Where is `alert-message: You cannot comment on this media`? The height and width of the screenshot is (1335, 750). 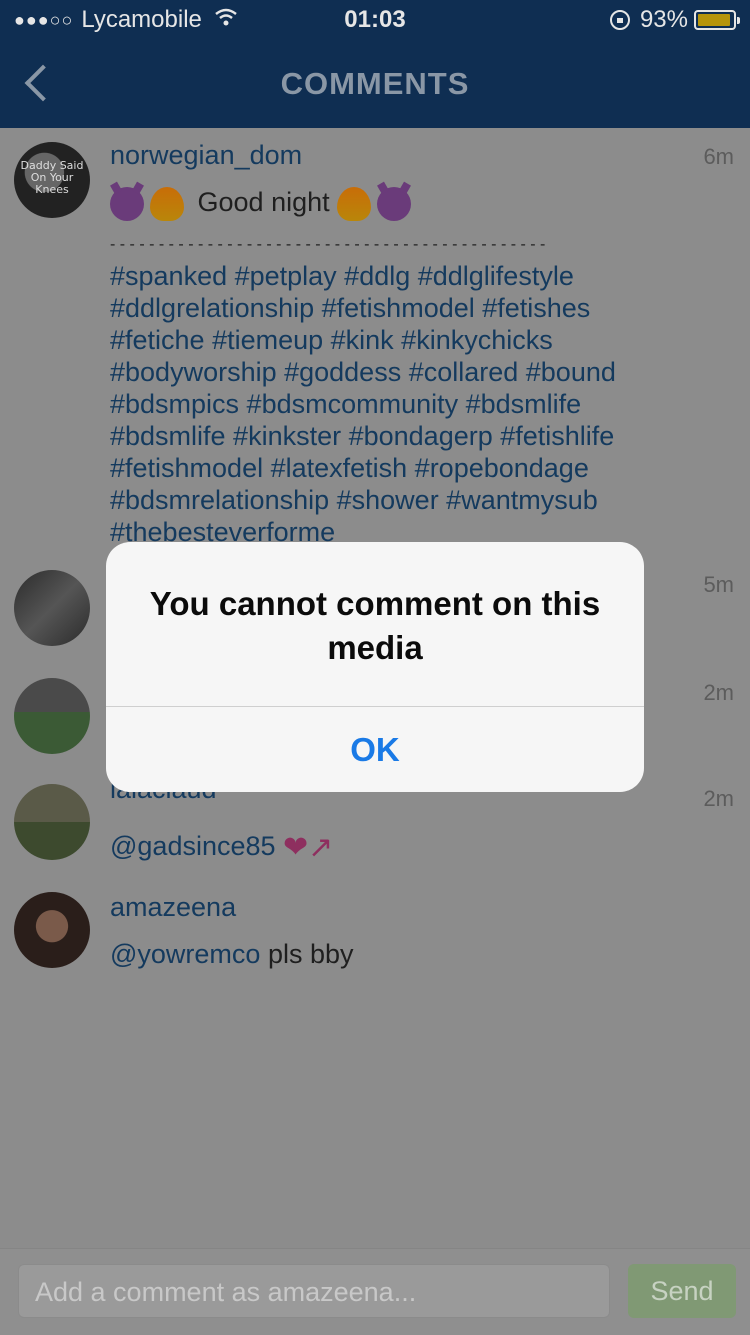 alert-message: You cannot comment on this media is located at coordinates (375, 625).